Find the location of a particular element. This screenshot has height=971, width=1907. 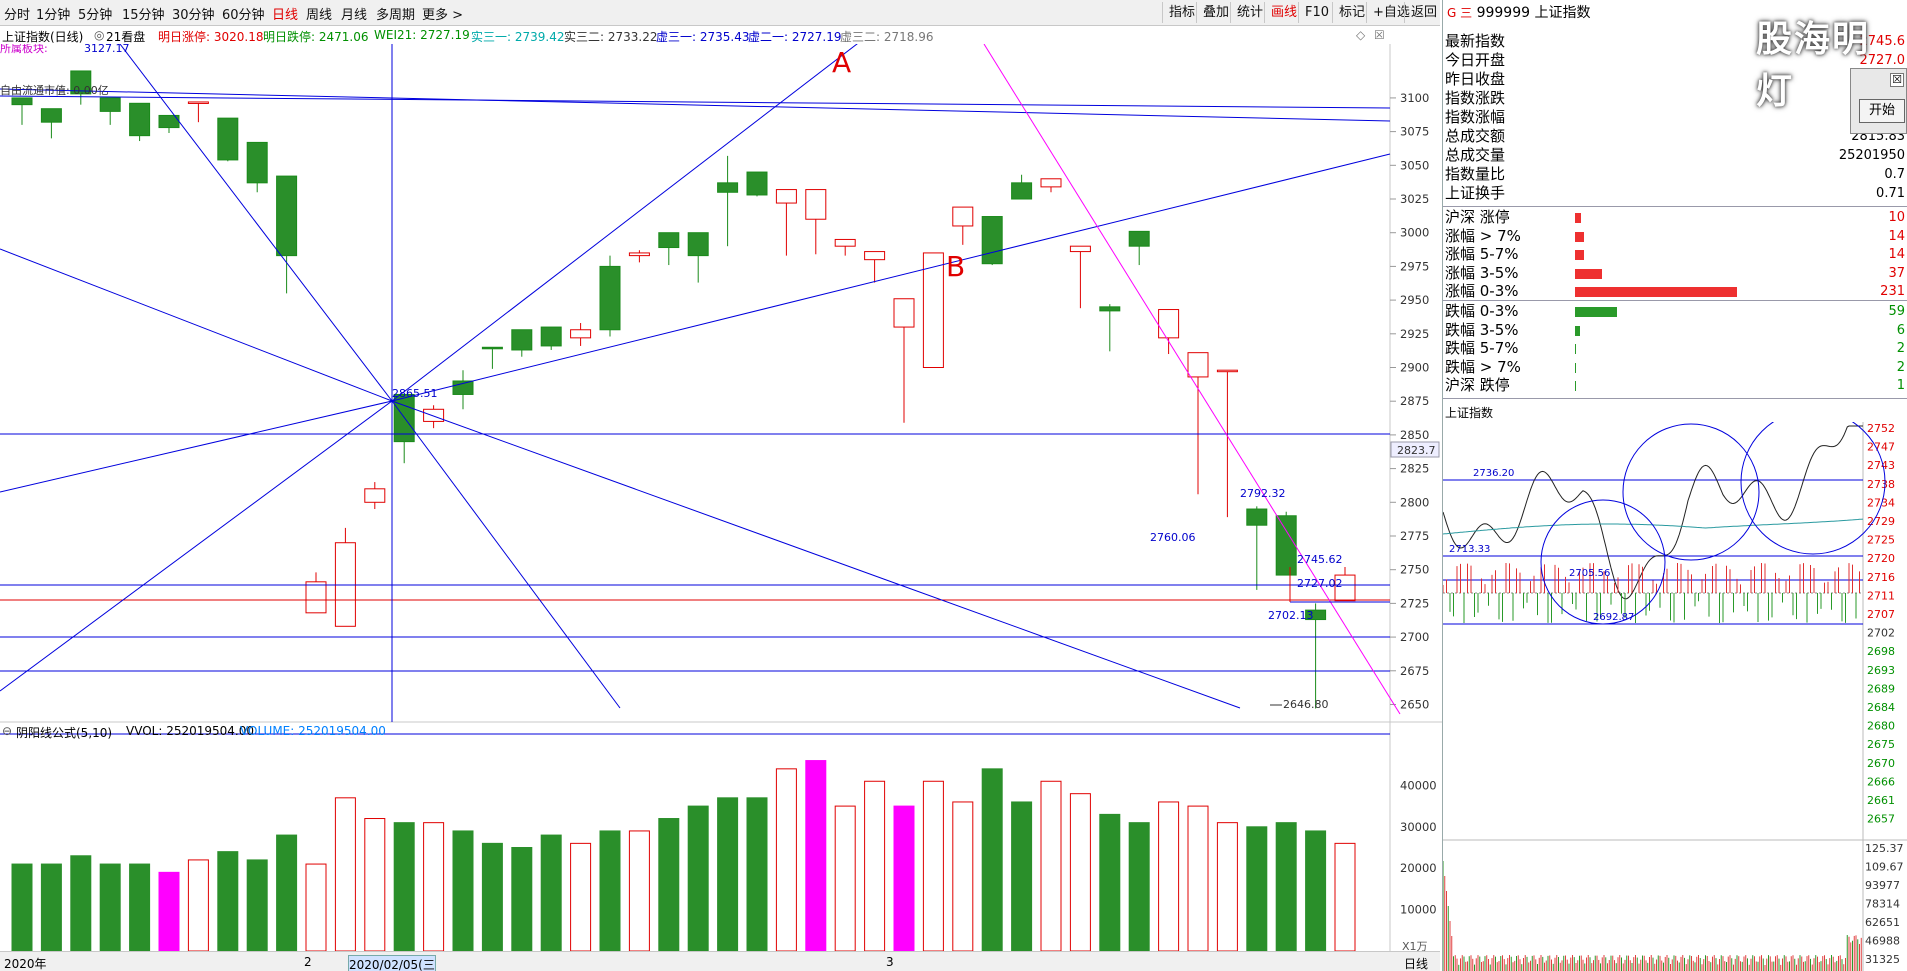

divider is located at coordinates (1675, 300).